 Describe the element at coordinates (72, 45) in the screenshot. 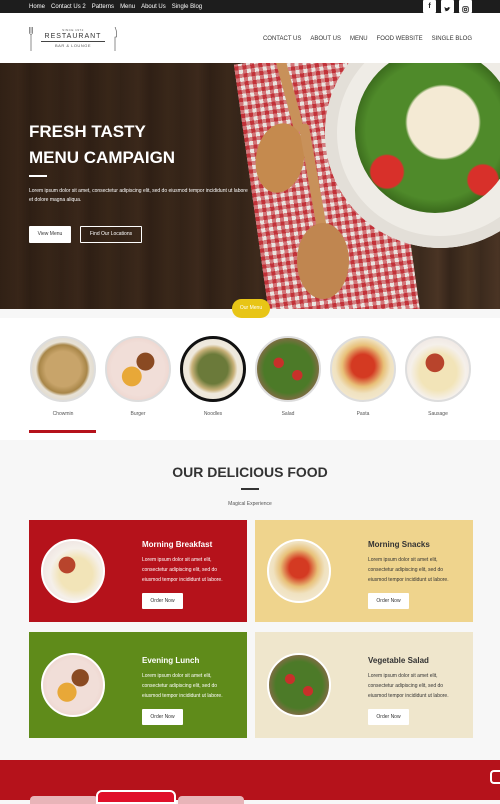

I see `logo-tagline: BAR & LOUNGE` at that location.